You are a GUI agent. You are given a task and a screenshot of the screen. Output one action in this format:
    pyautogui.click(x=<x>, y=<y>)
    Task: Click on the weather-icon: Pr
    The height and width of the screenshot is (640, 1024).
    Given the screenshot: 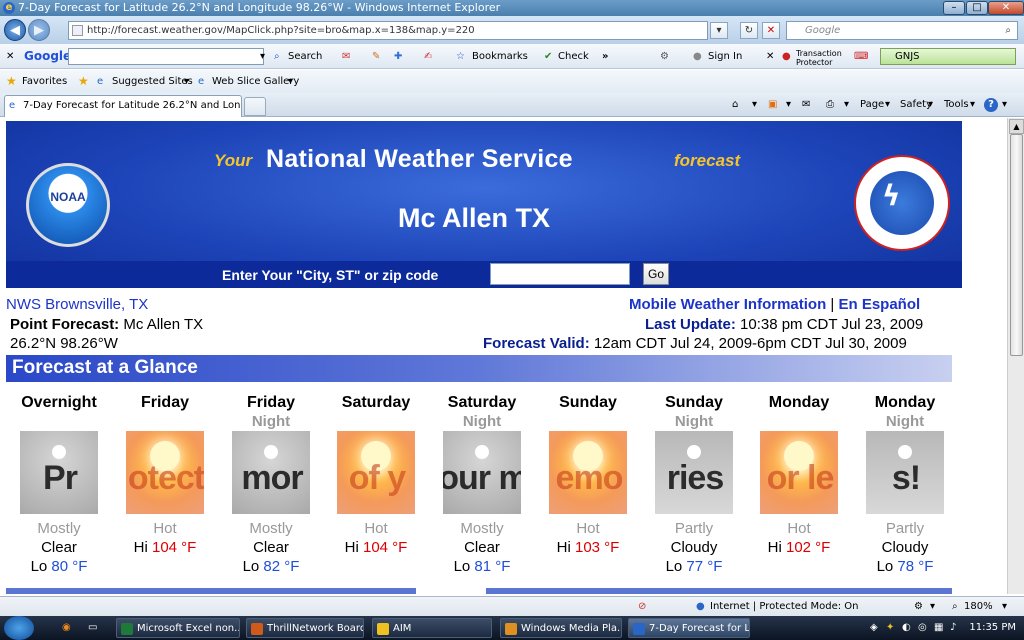 What is the action you would take?
    pyautogui.click(x=59, y=472)
    